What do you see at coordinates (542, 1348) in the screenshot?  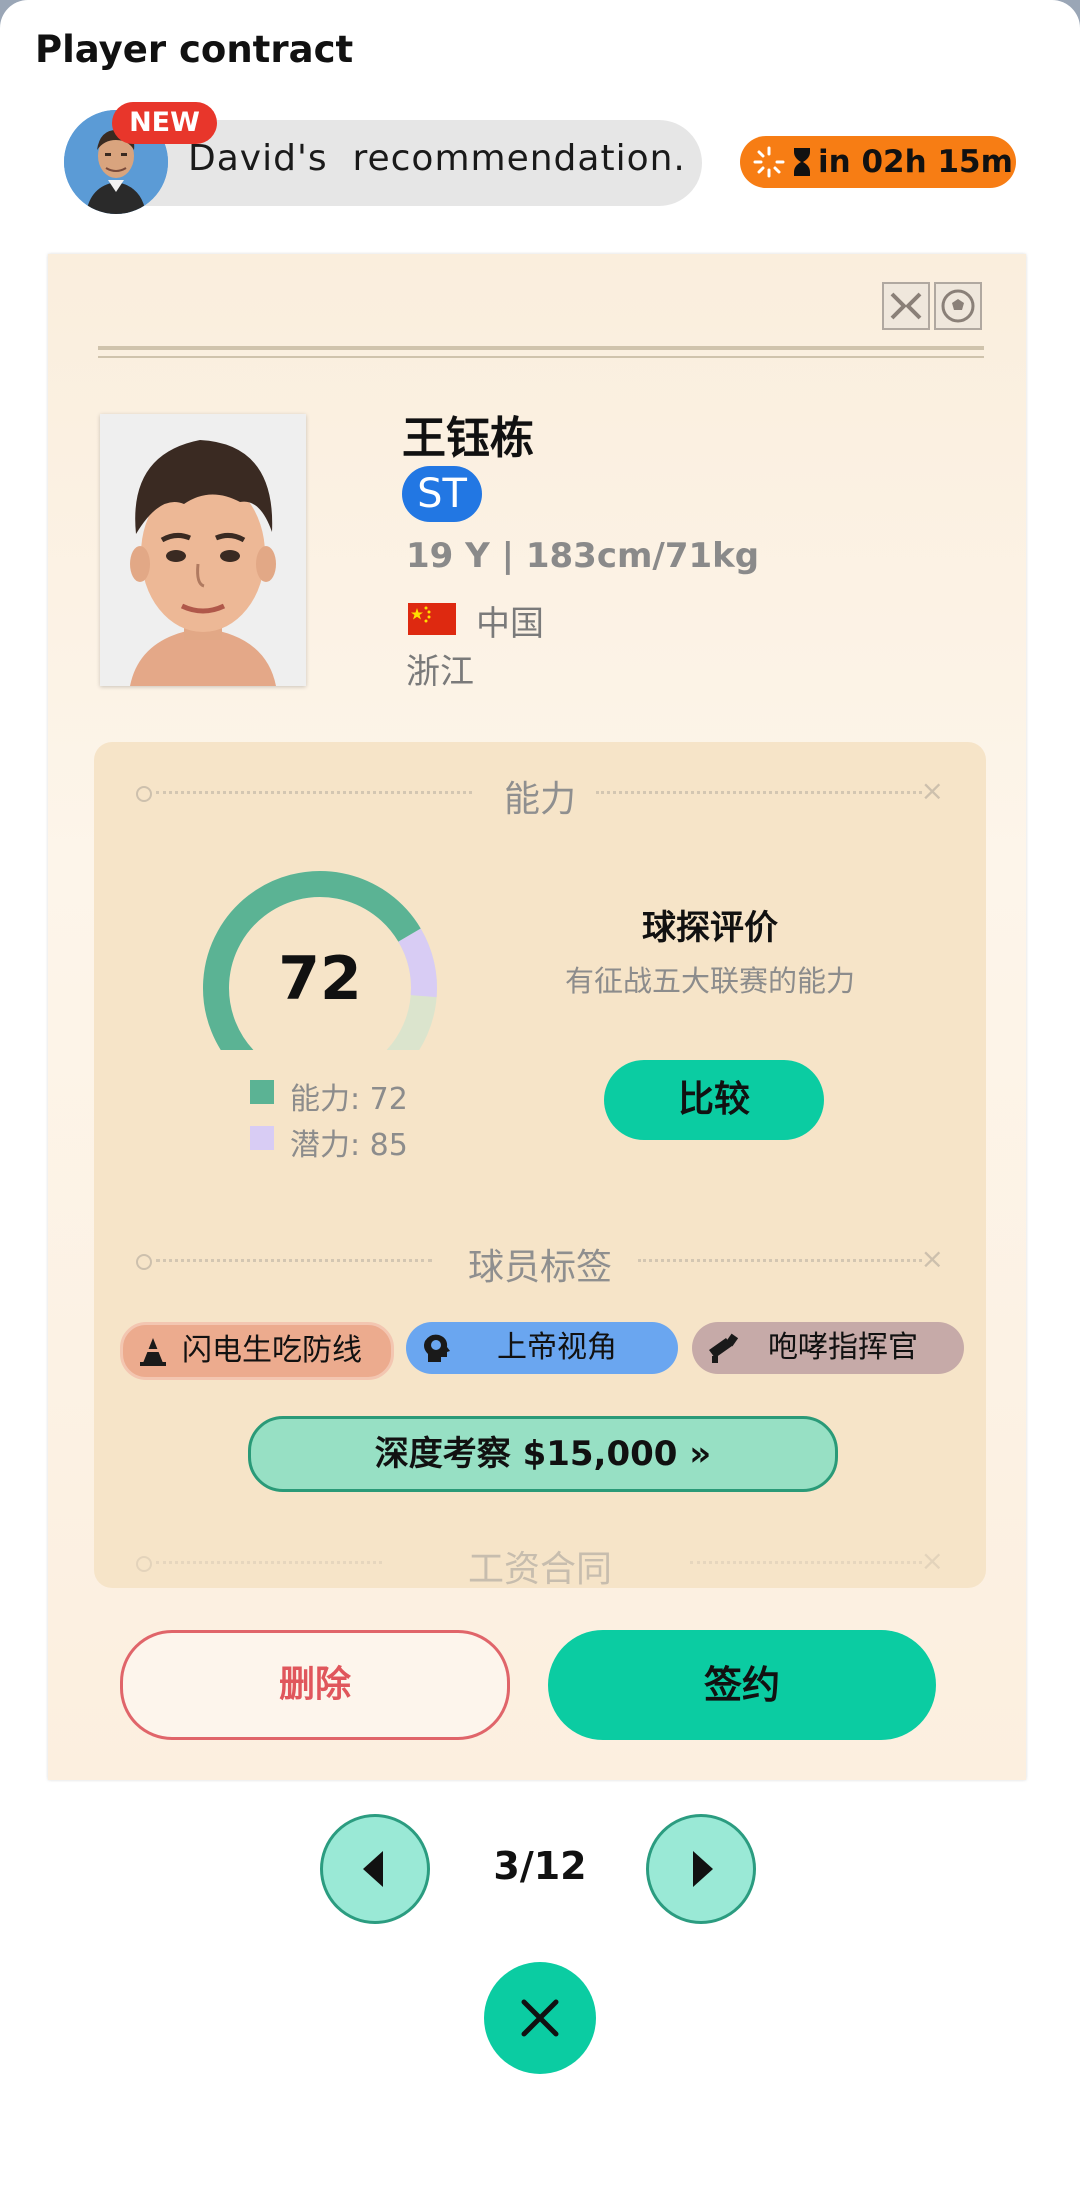 I see `player-tag: 上帝视角` at bounding box center [542, 1348].